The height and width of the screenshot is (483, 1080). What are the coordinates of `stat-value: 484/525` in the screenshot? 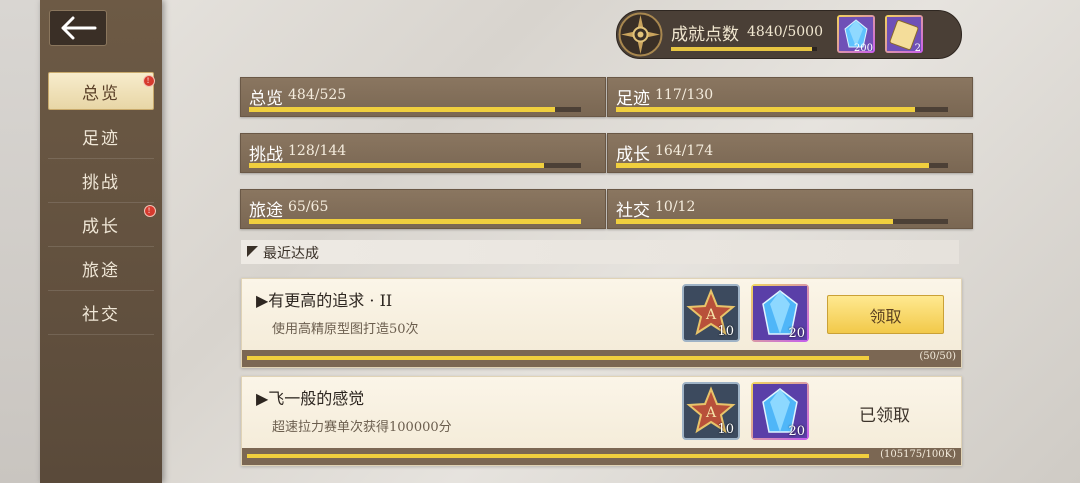 It's located at (317, 95).